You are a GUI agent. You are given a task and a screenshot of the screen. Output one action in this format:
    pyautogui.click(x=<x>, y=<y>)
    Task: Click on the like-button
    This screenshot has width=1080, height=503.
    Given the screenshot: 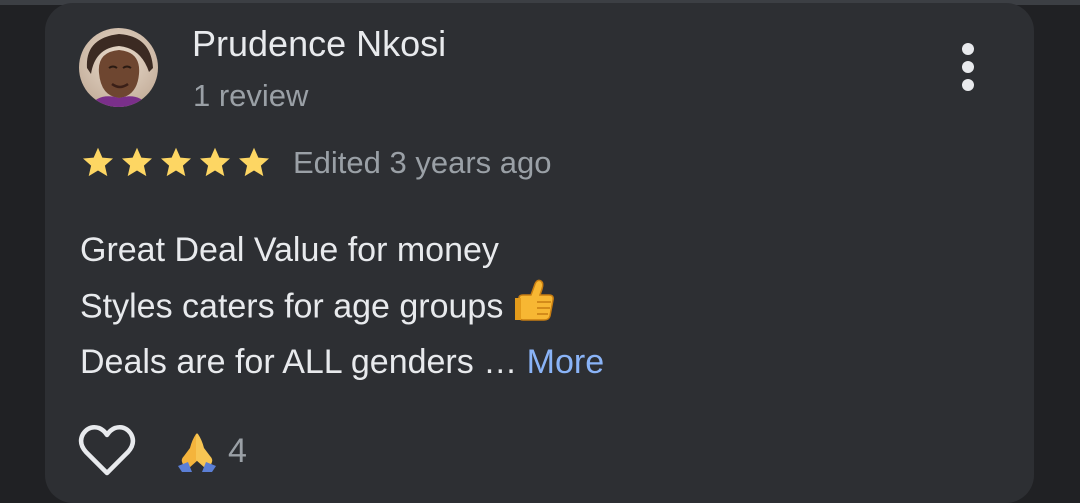 What is the action you would take?
    pyautogui.click(x=107, y=451)
    